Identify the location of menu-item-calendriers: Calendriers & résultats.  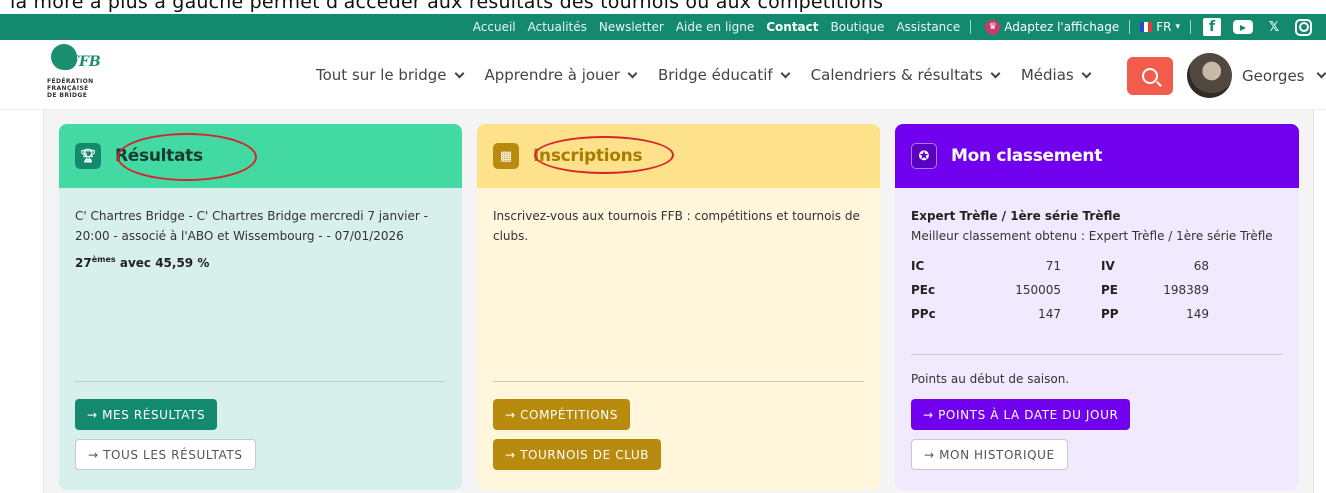
(905, 75).